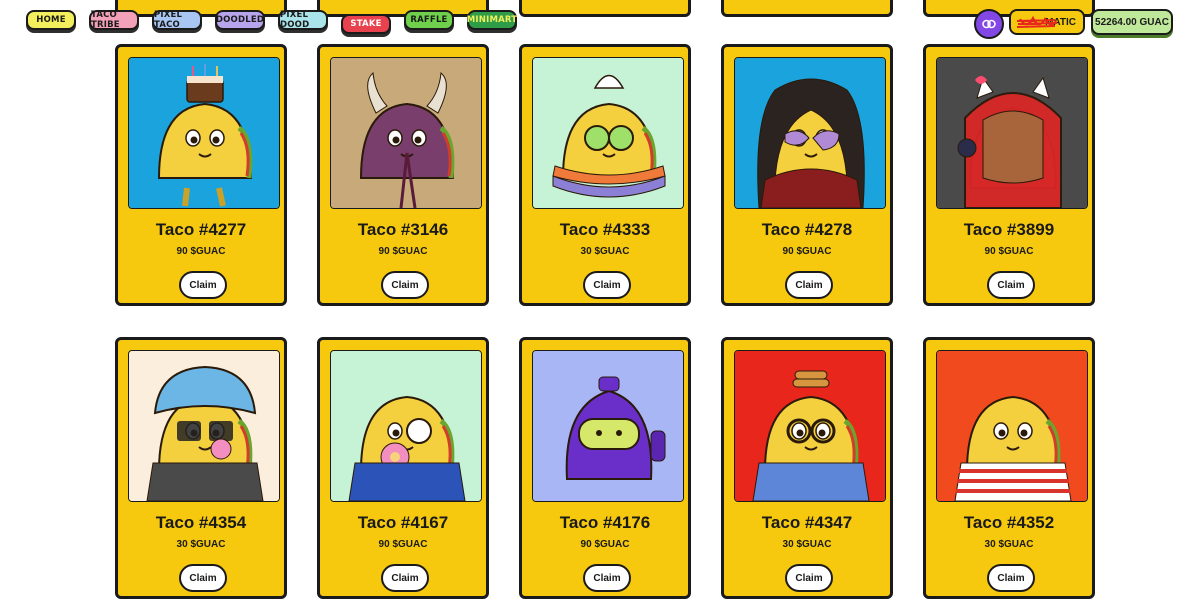 The height and width of the screenshot is (599, 1200). I want to click on taco-card: Taco #3146 90 $GUAC Claim, so click(403, 175).